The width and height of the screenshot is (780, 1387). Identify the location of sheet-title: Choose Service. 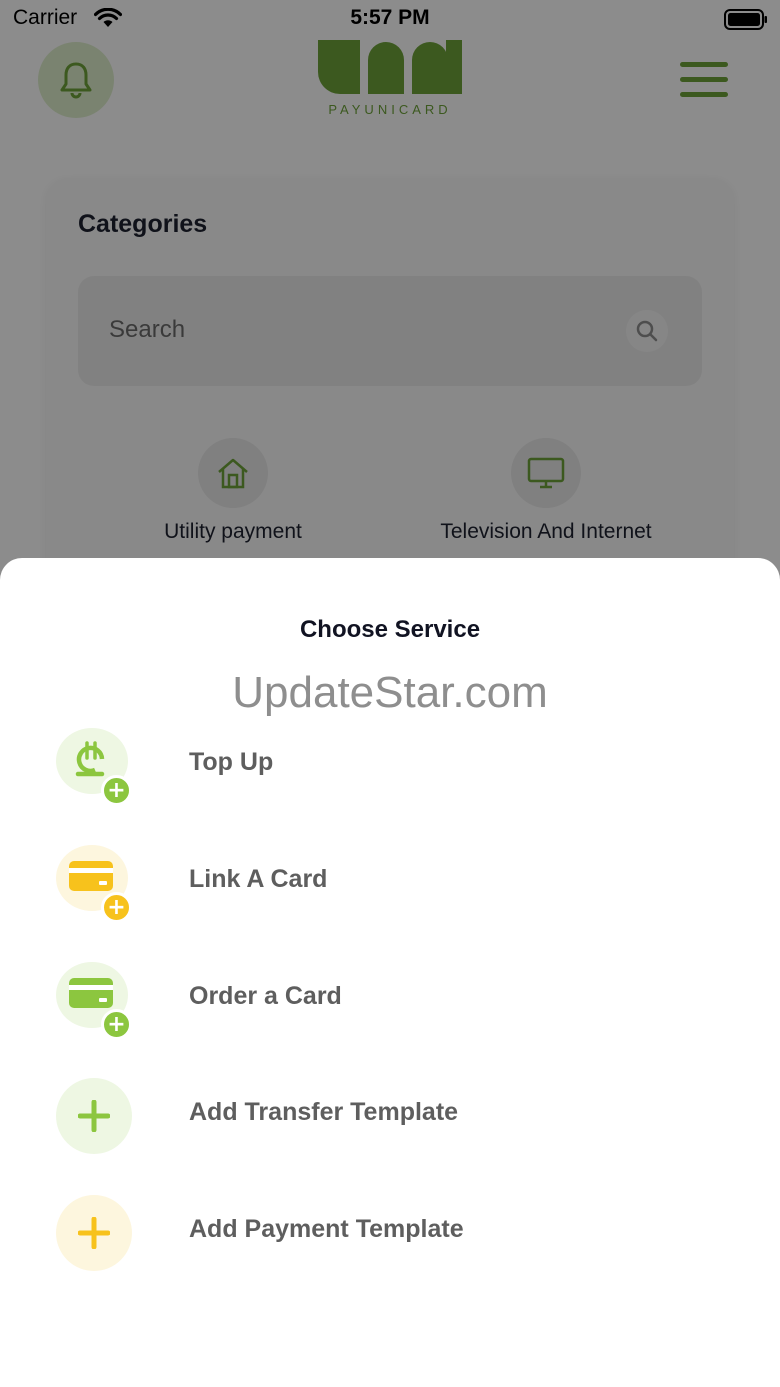
(390, 629).